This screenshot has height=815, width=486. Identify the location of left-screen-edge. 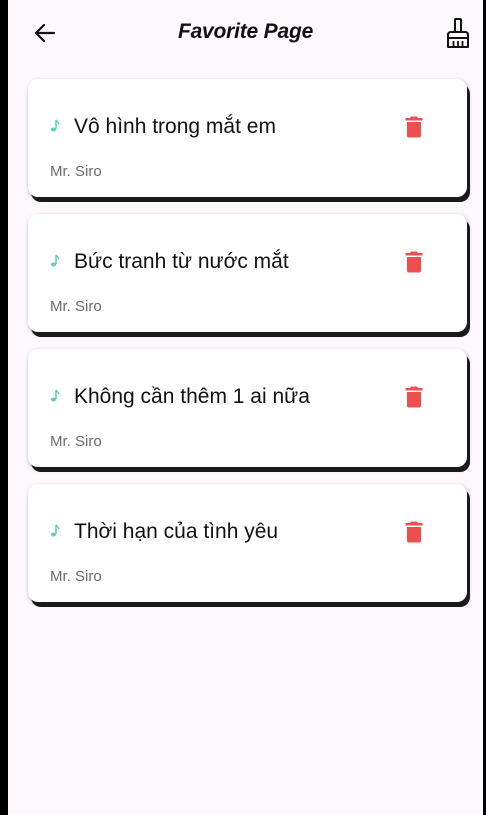
(4, 407).